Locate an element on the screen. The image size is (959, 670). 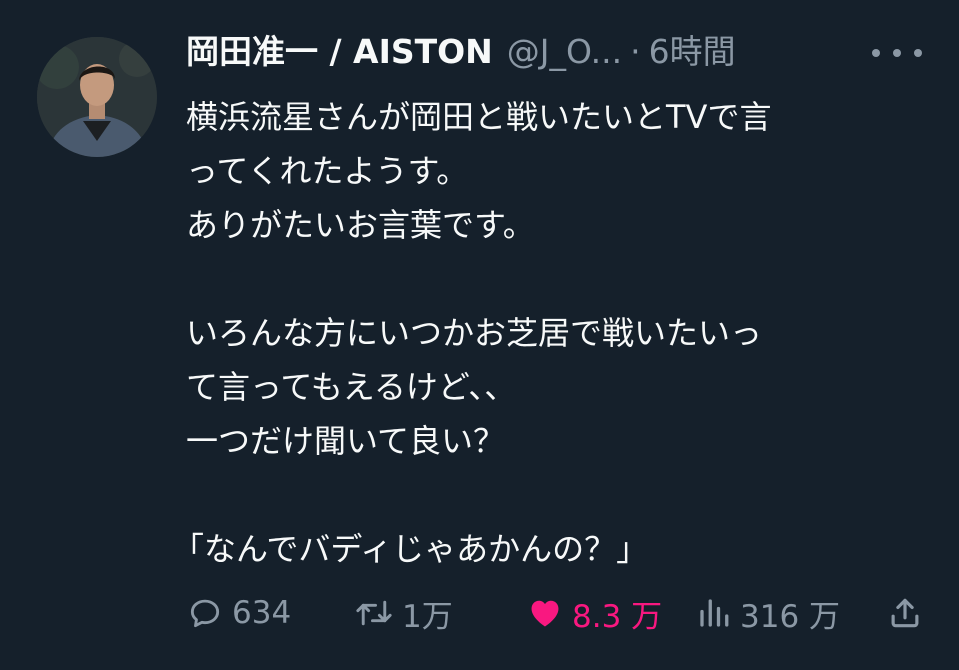
avatar is located at coordinates (97, 97).